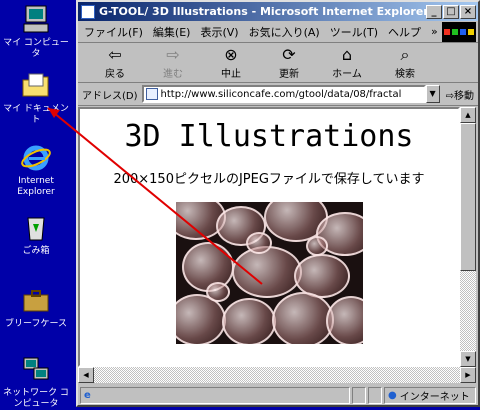  I want to click on home-icon: ⌂, so click(347, 54).